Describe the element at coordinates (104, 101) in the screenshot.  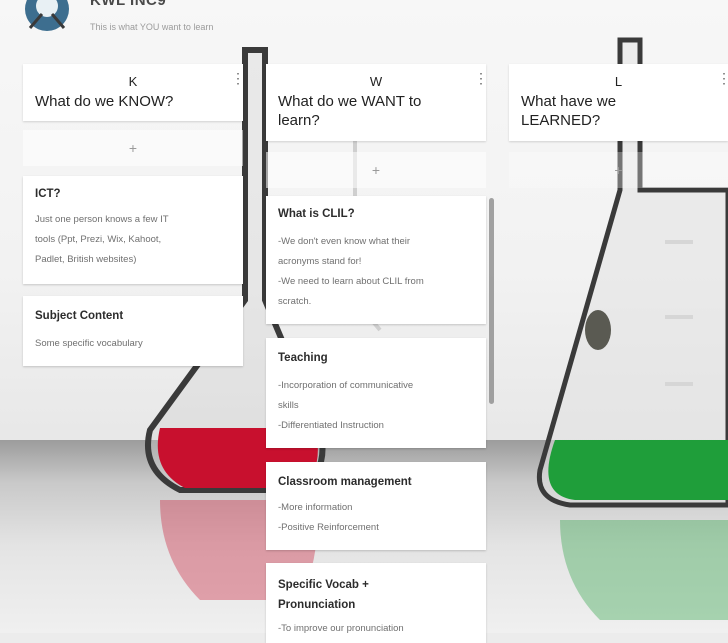
I see `column-title: What do we KNOW?` at that location.